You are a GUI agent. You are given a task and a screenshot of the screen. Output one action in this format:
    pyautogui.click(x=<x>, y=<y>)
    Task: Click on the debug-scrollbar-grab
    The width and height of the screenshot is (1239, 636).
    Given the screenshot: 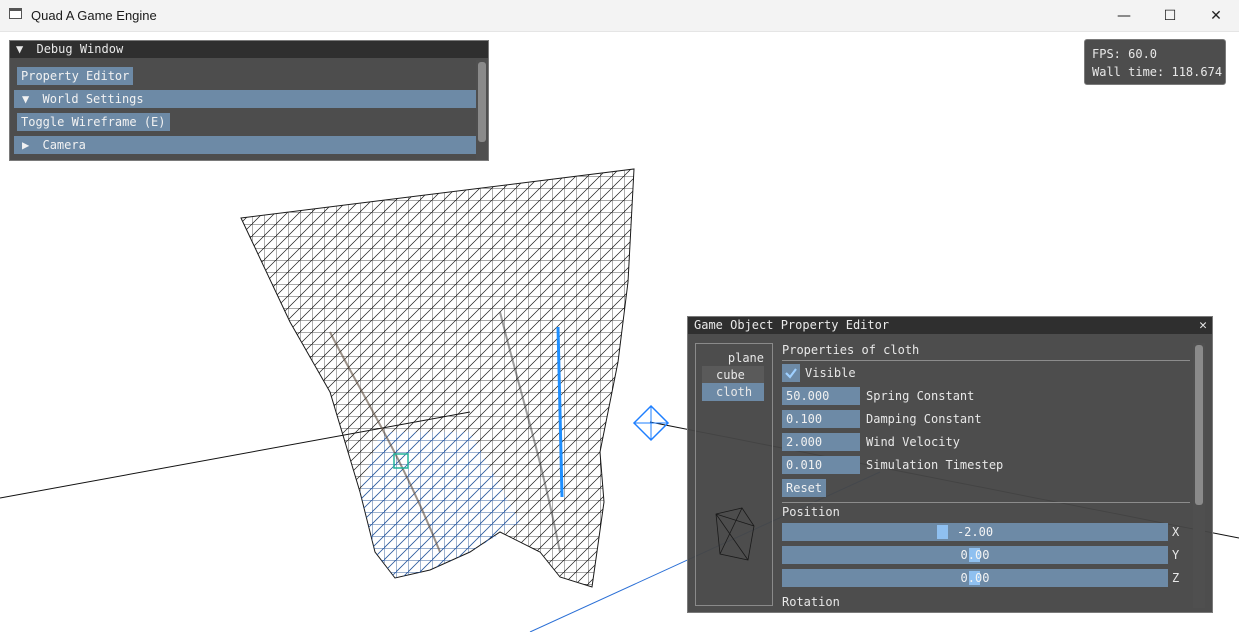 What is the action you would take?
    pyautogui.click(x=482, y=102)
    